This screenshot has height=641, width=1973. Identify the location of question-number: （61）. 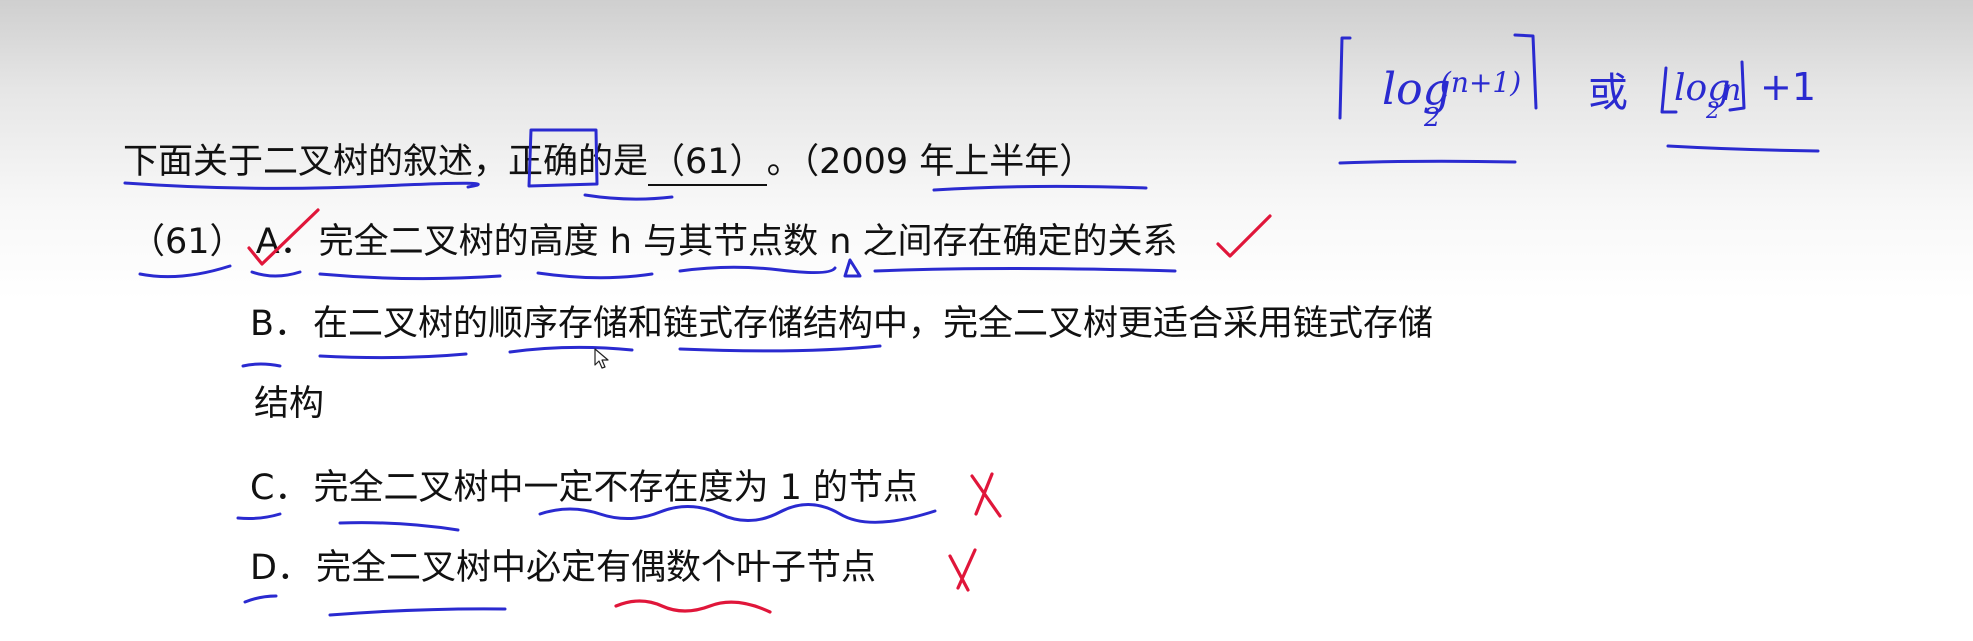
(187, 242).